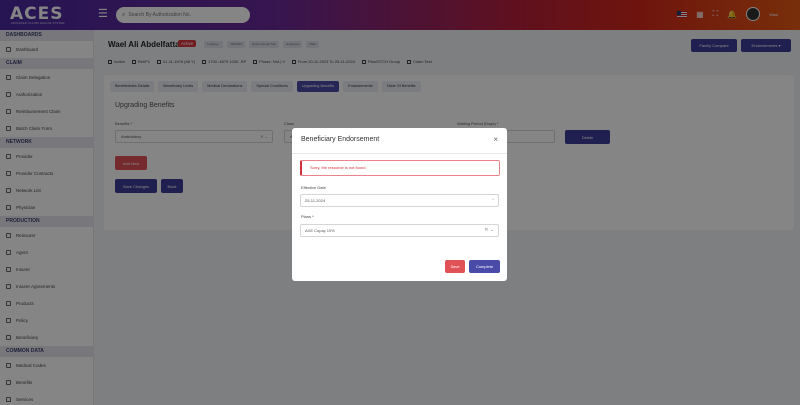 The height and width of the screenshot is (405, 800). Describe the element at coordinates (307, 216) in the screenshot. I see `plans-label: Plans *` at that location.